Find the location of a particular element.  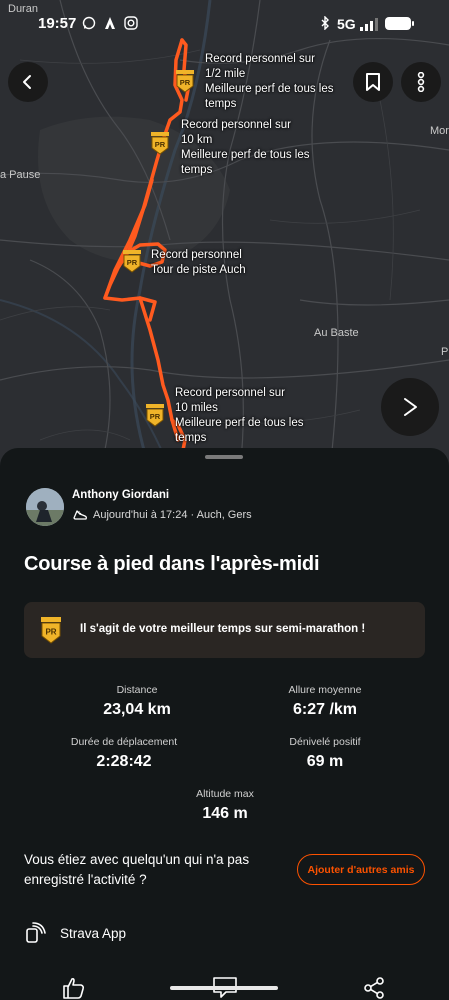

stat-average-pace: Allure moyenne 6:27 /km is located at coordinates (325, 701).